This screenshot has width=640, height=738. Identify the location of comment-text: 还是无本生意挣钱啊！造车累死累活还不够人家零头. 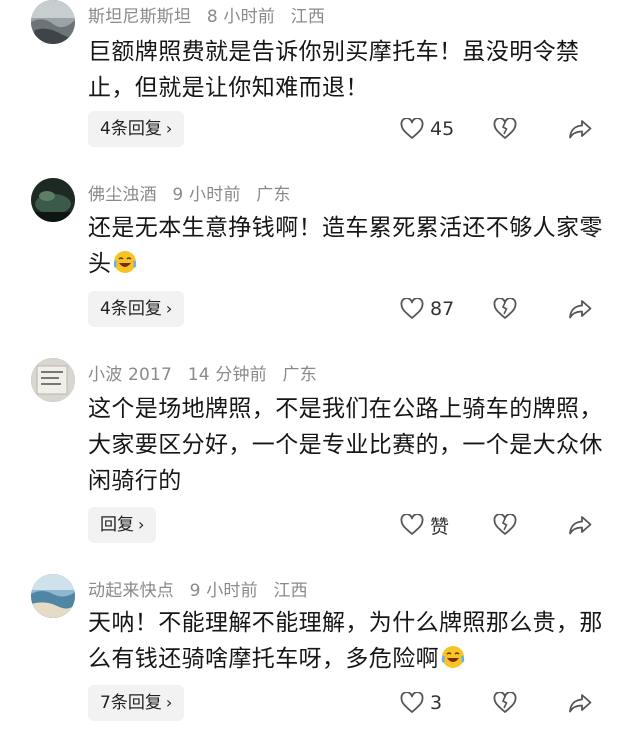
(353, 246).